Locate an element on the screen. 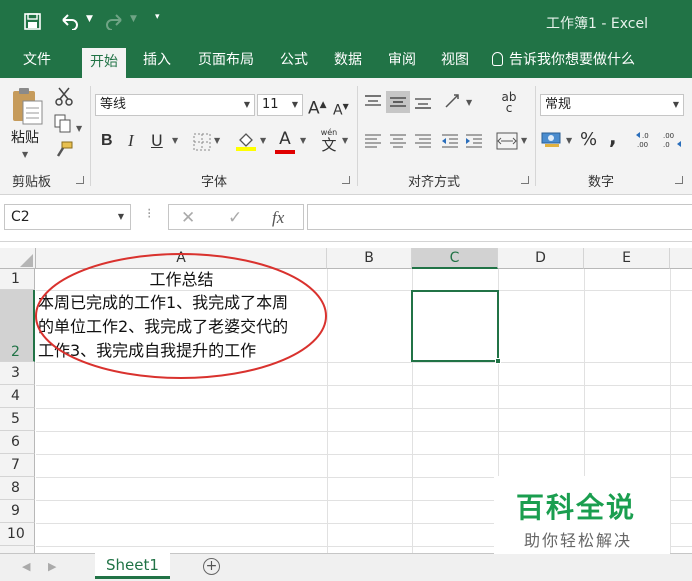 The height and width of the screenshot is (581, 692). undo-icon is located at coordinates (70, 21).